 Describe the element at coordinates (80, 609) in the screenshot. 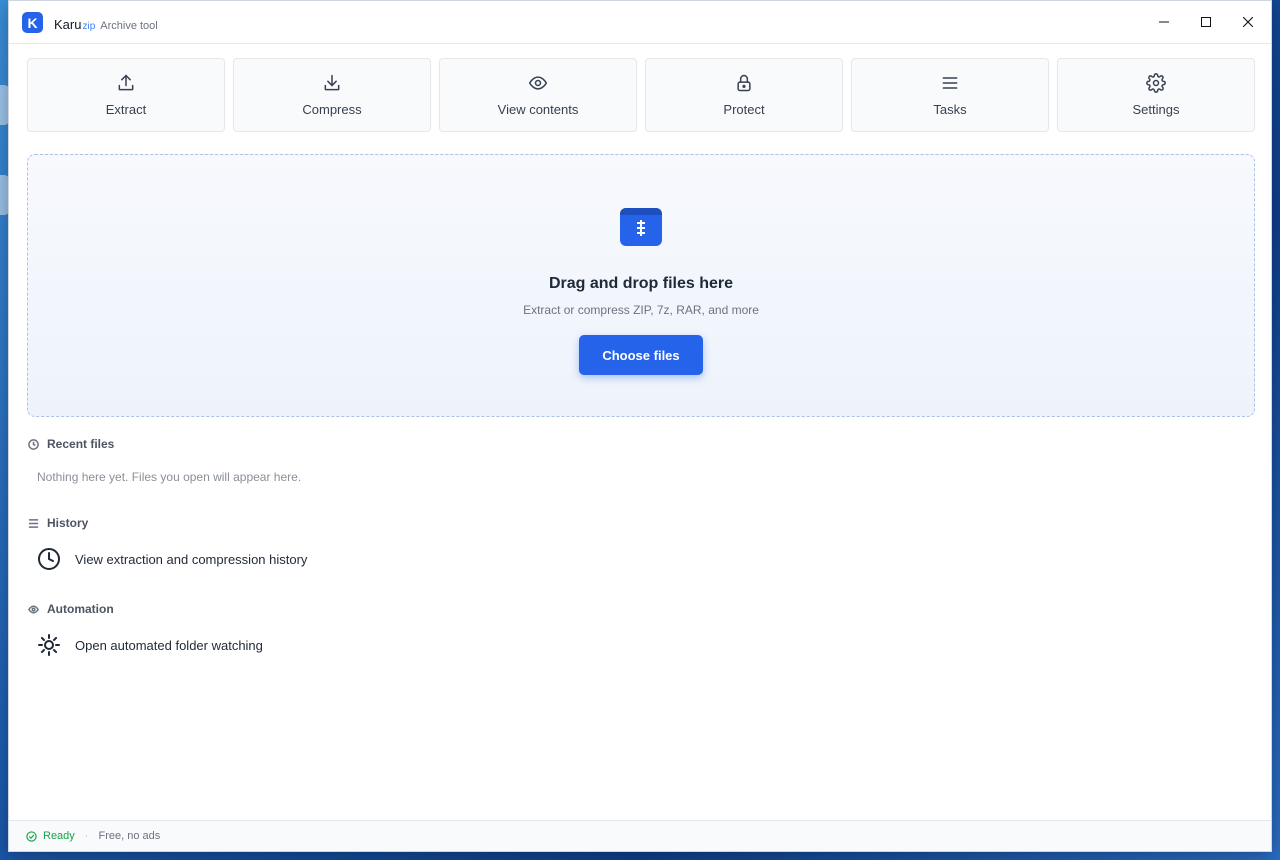

I see `automation-label: Automation` at that location.